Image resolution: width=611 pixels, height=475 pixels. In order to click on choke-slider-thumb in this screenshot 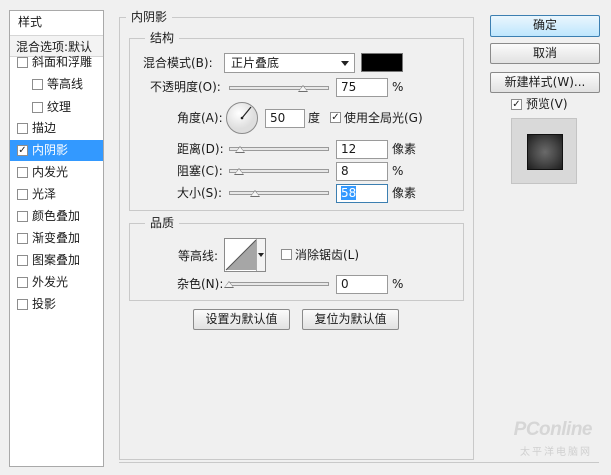, I will do `click(239, 171)`.